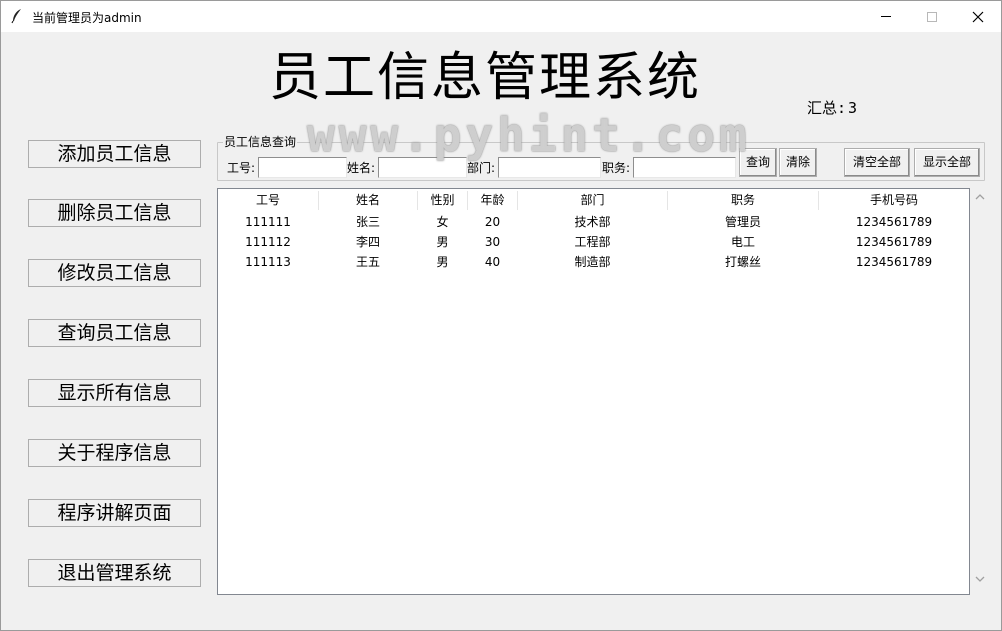  I want to click on add-employee-button: 添加员工信息, so click(114, 154).